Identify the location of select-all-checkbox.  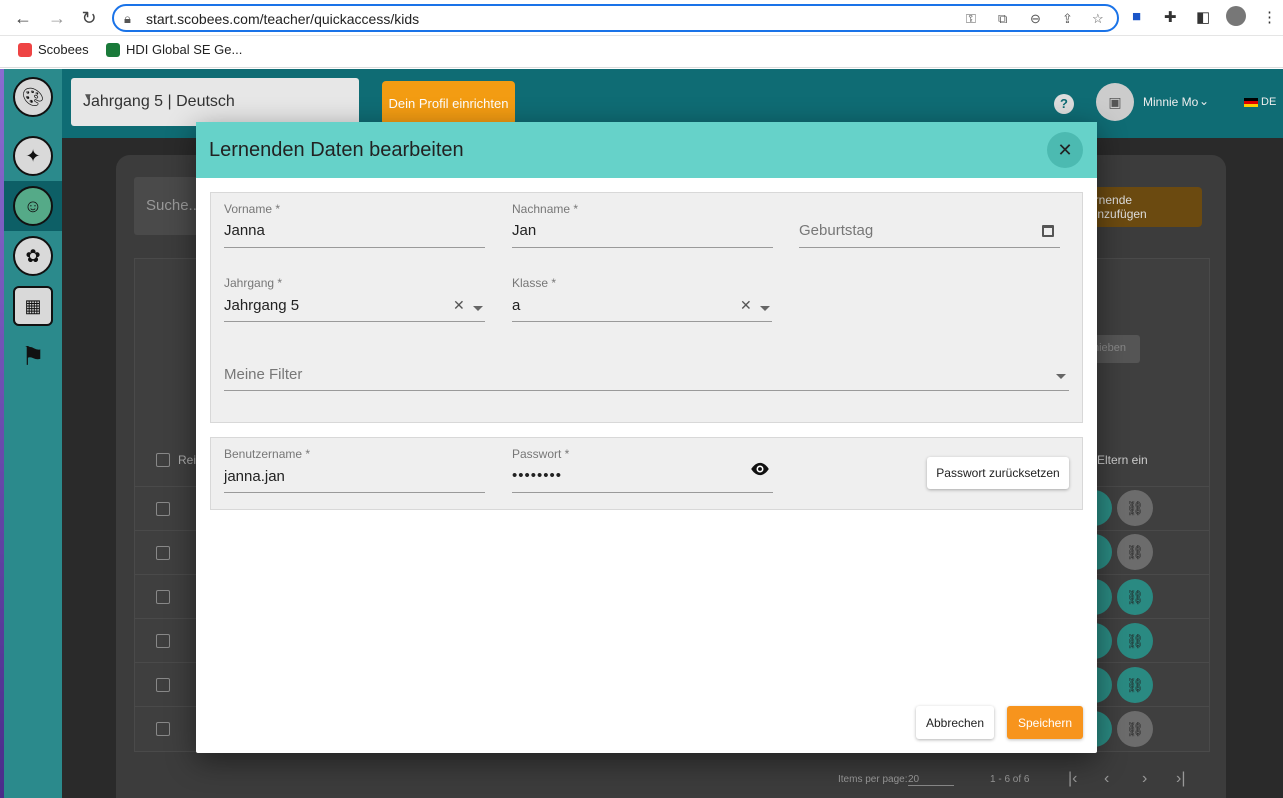
(163, 460).